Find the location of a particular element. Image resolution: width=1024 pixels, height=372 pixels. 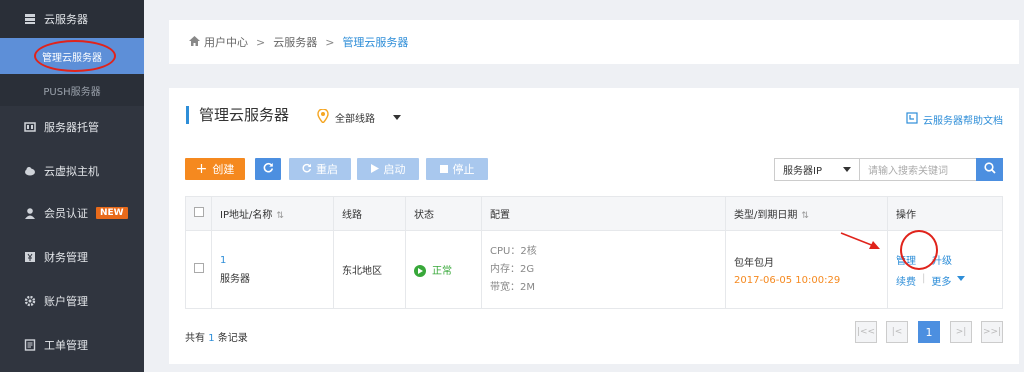

sidebar-item-label: 服务器托管 is located at coordinates (71, 127).